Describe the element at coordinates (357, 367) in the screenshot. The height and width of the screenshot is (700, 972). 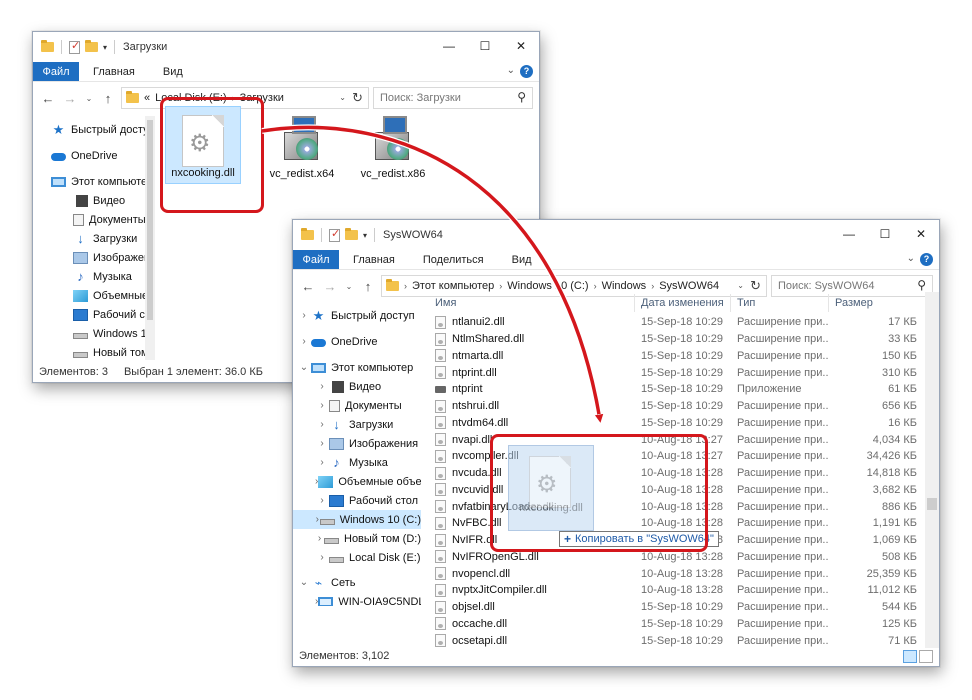
I see `sidebar-item: ⌄ Этот компьютер` at that location.